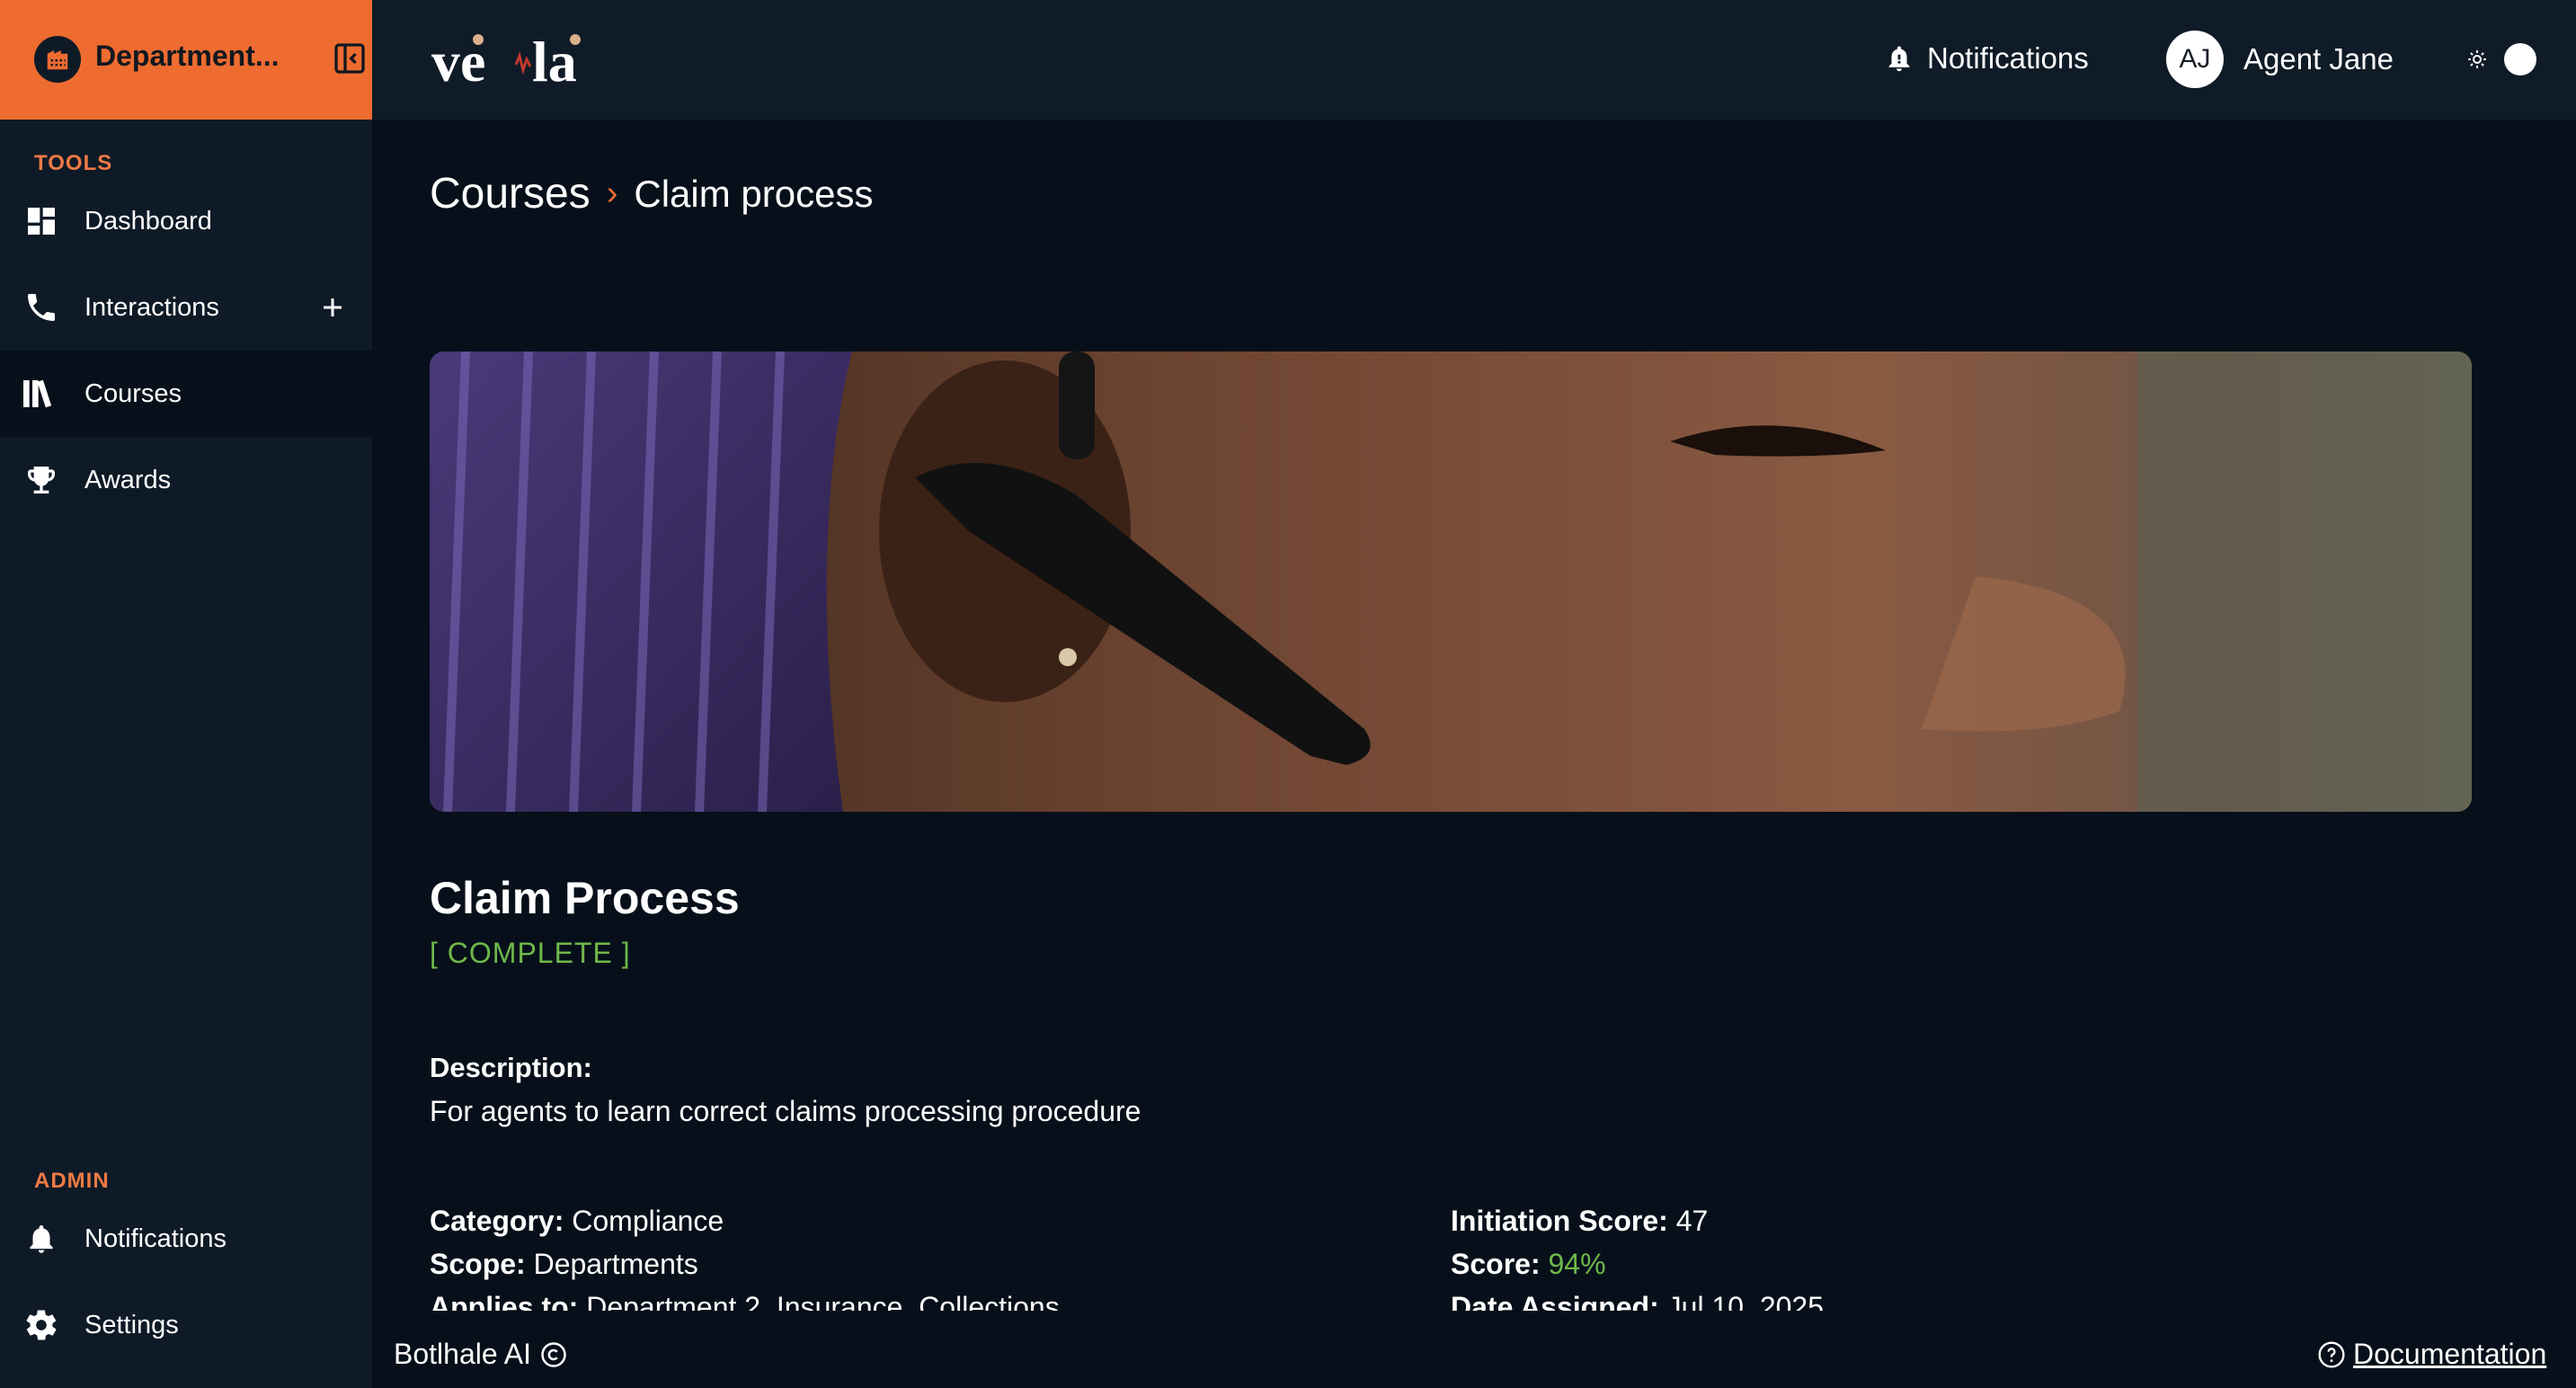 The image size is (2576, 1388). Describe the element at coordinates (41, 307) in the screenshot. I see `phone-icon` at that location.